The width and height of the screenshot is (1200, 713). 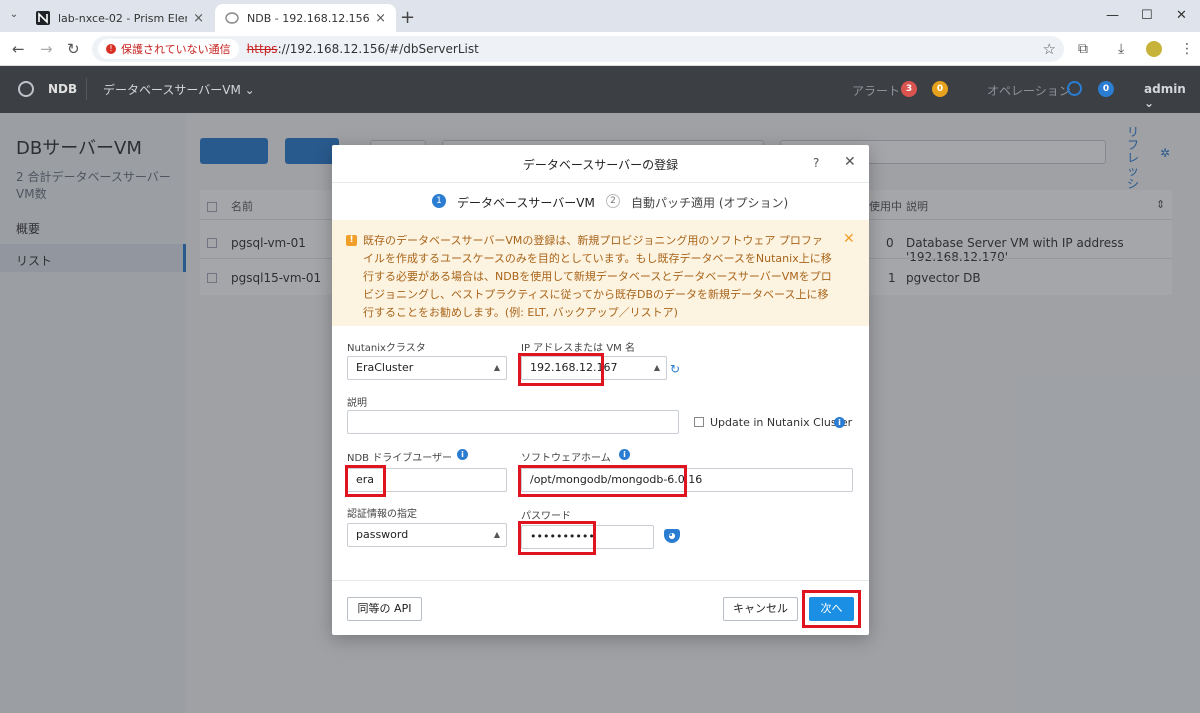 What do you see at coordinates (578, 348) in the screenshot?
I see `ip-label: IP アドレスまたは VM 名` at bounding box center [578, 348].